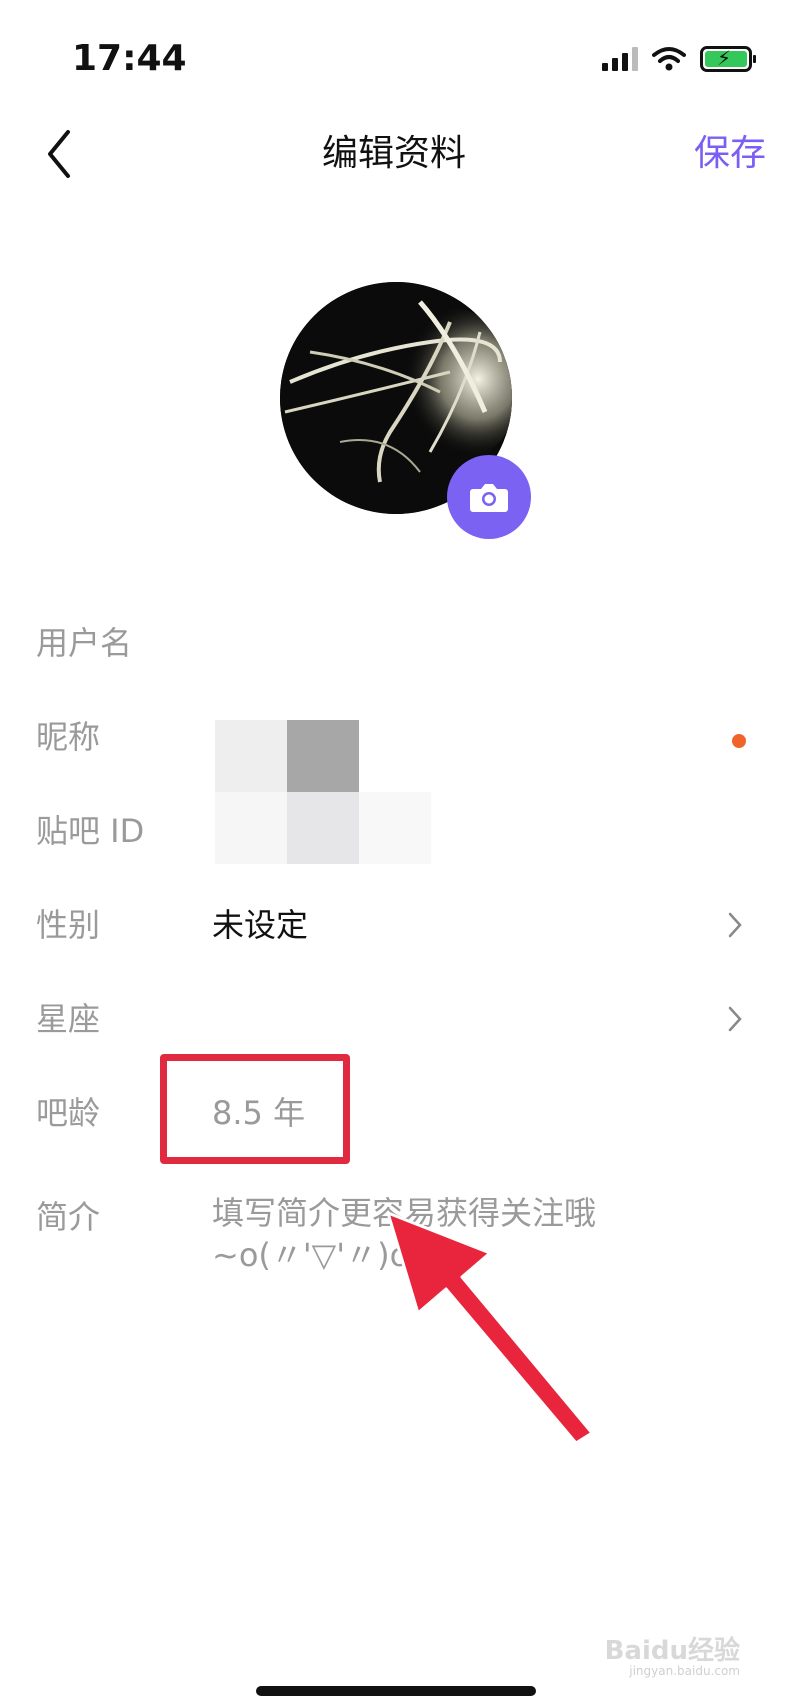 The height and width of the screenshot is (1706, 788). What do you see at coordinates (396, 1691) in the screenshot?
I see `home-indicator` at bounding box center [396, 1691].